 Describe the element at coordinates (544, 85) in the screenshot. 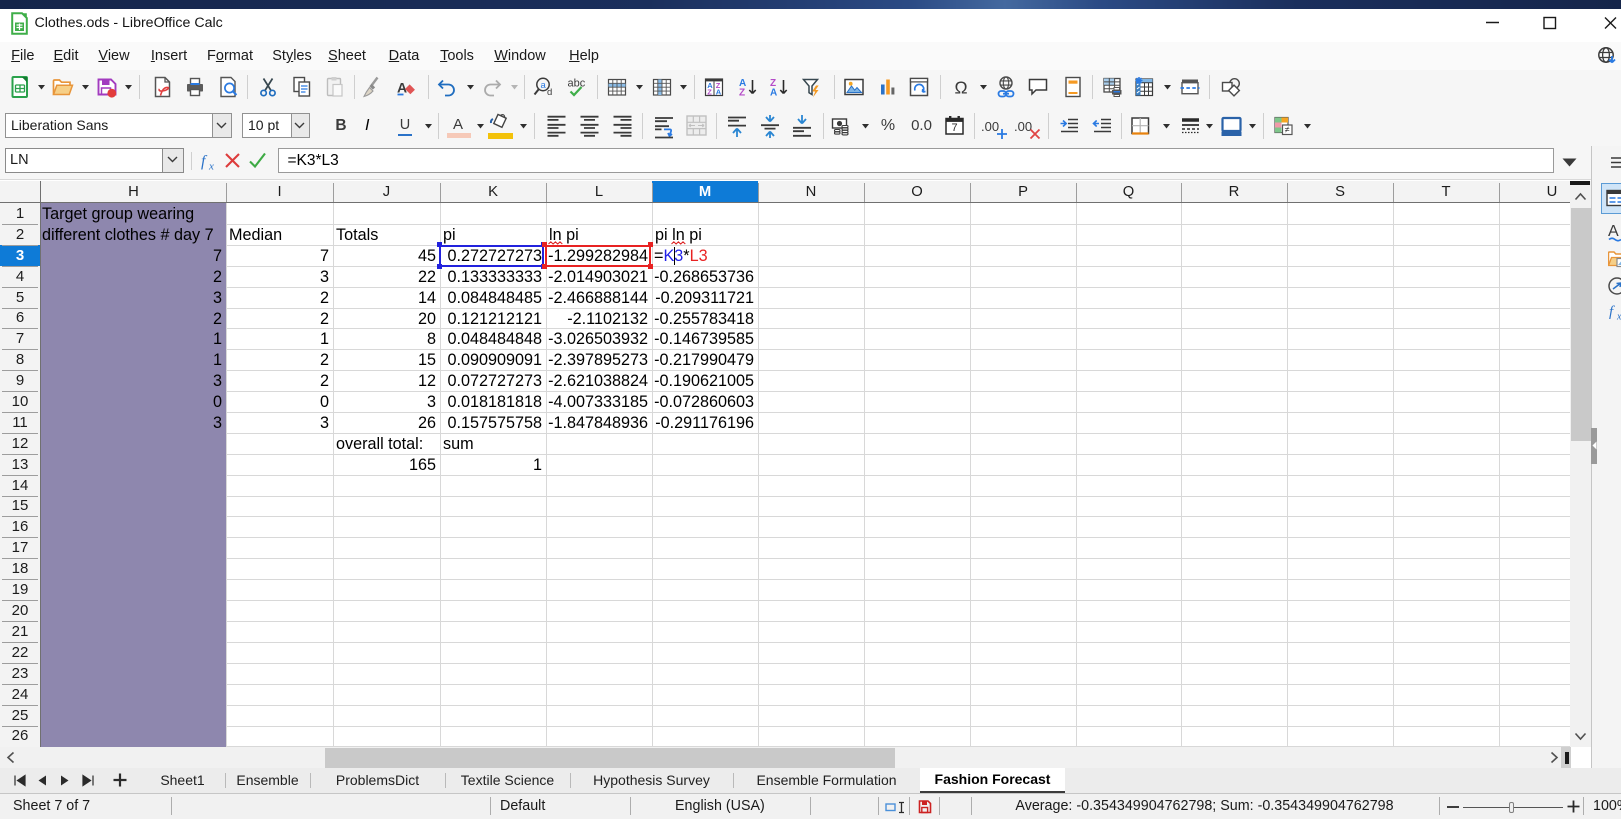

I see `svg-text: a` at that location.